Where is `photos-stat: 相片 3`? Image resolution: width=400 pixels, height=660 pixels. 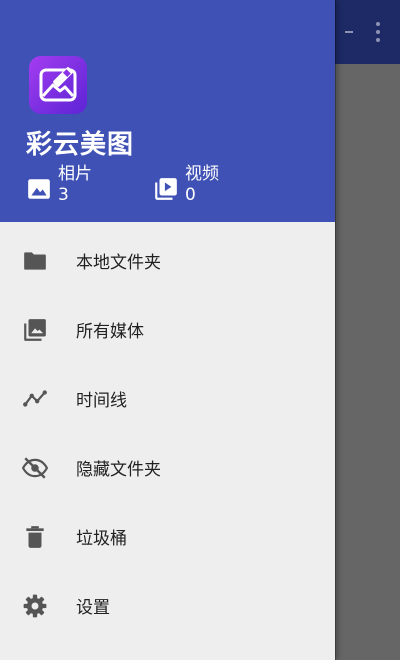
photos-stat: 相片 3 is located at coordinates (59, 185).